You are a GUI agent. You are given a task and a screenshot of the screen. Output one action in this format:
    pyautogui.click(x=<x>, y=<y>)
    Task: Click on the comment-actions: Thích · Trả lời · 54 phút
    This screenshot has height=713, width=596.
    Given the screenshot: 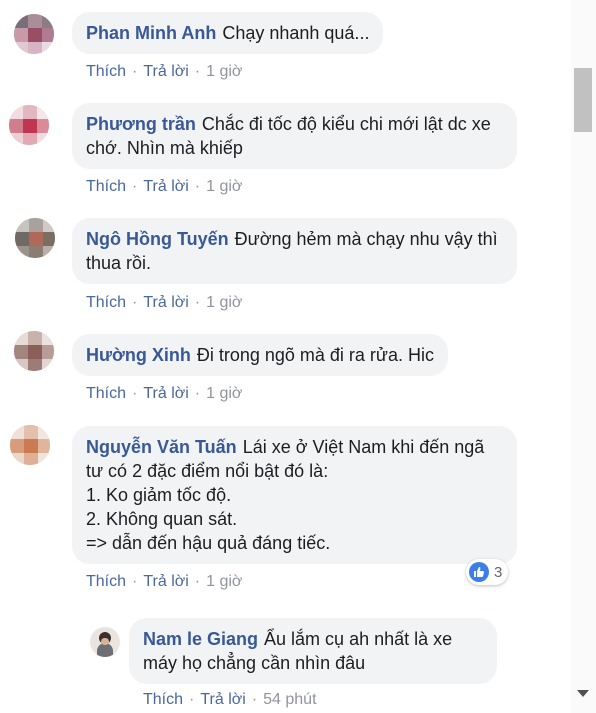 What is the action you would take?
    pyautogui.click(x=230, y=699)
    